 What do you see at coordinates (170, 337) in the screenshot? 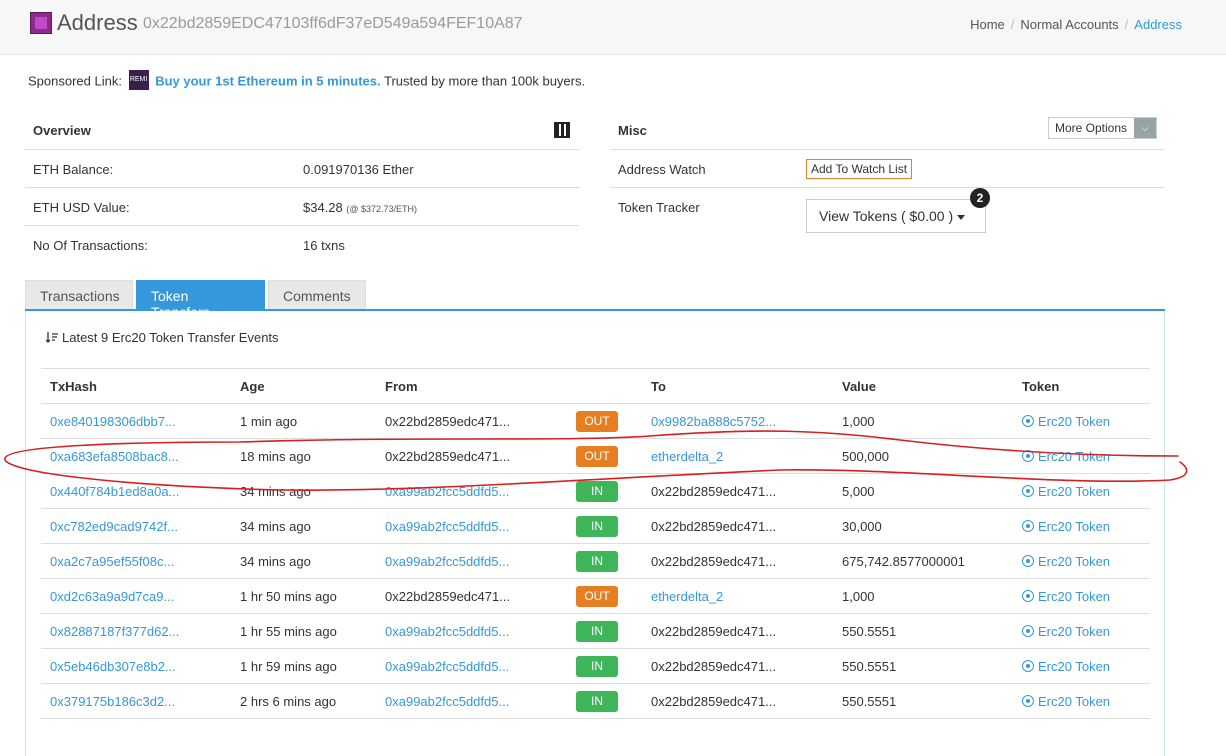
I see `events-title: Latest 9 Erc20 Token Transfer Events` at bounding box center [170, 337].